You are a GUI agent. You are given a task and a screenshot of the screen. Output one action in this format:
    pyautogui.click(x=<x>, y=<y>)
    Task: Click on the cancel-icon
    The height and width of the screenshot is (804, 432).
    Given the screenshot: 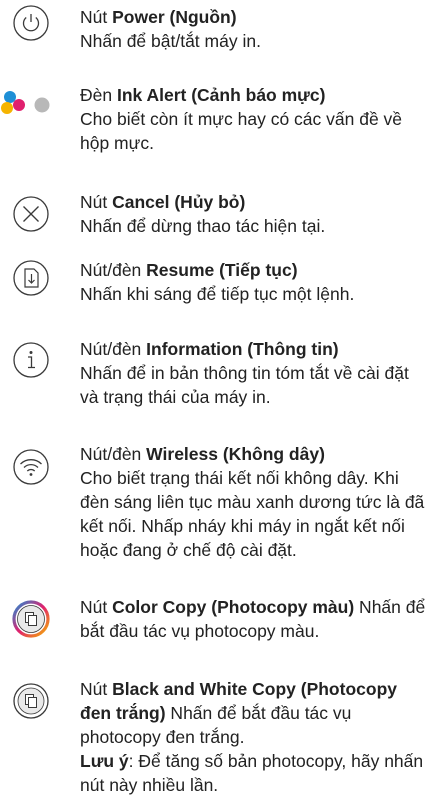 What is the action you would take?
    pyautogui.click(x=31, y=214)
    